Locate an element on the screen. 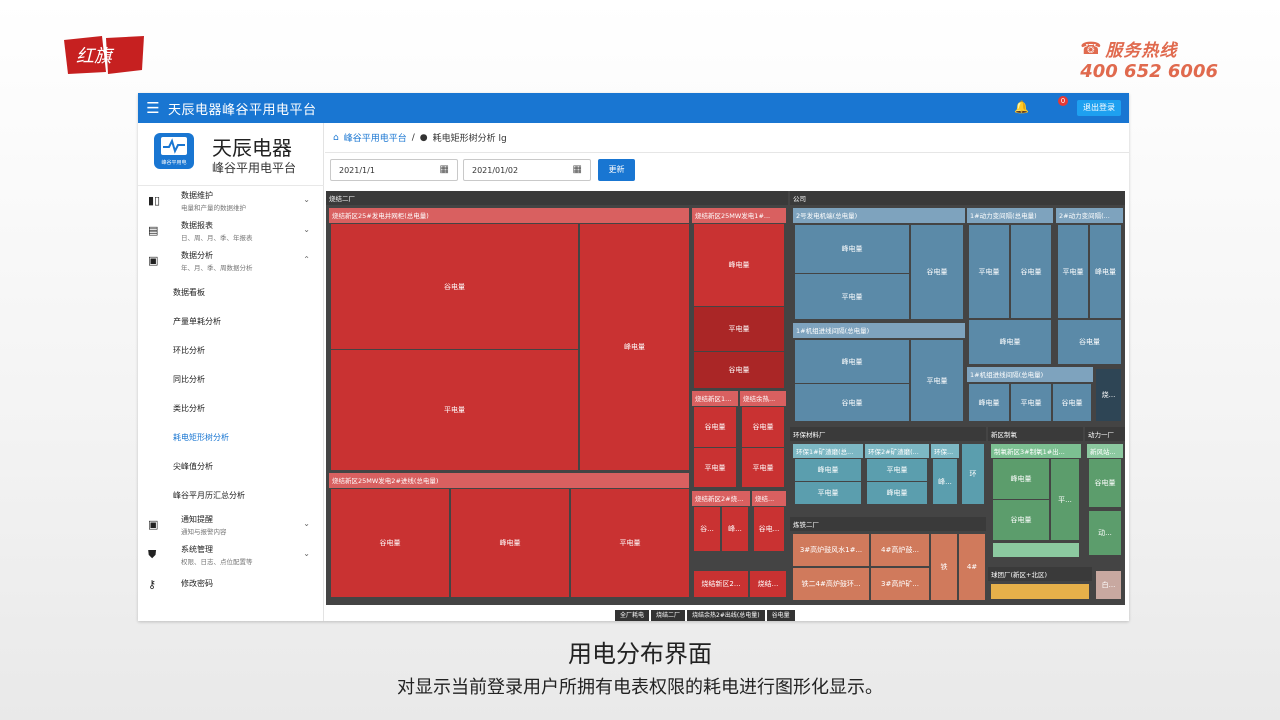 The image size is (1280, 720). treemap-group-header: 动力一厂 is located at coordinates (1105, 434).